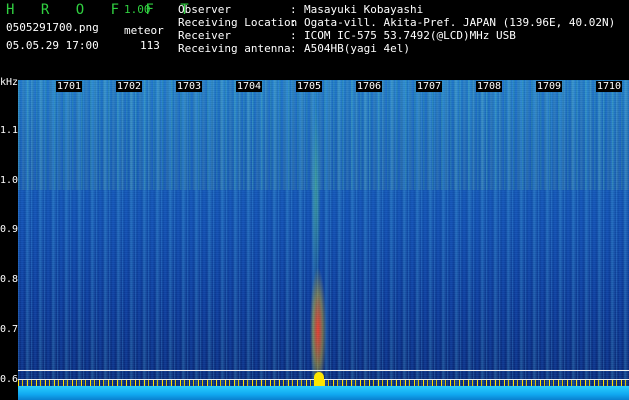 Image resolution: width=629 pixels, height=400 pixels. I want to click on reference-line, so click(323, 370).